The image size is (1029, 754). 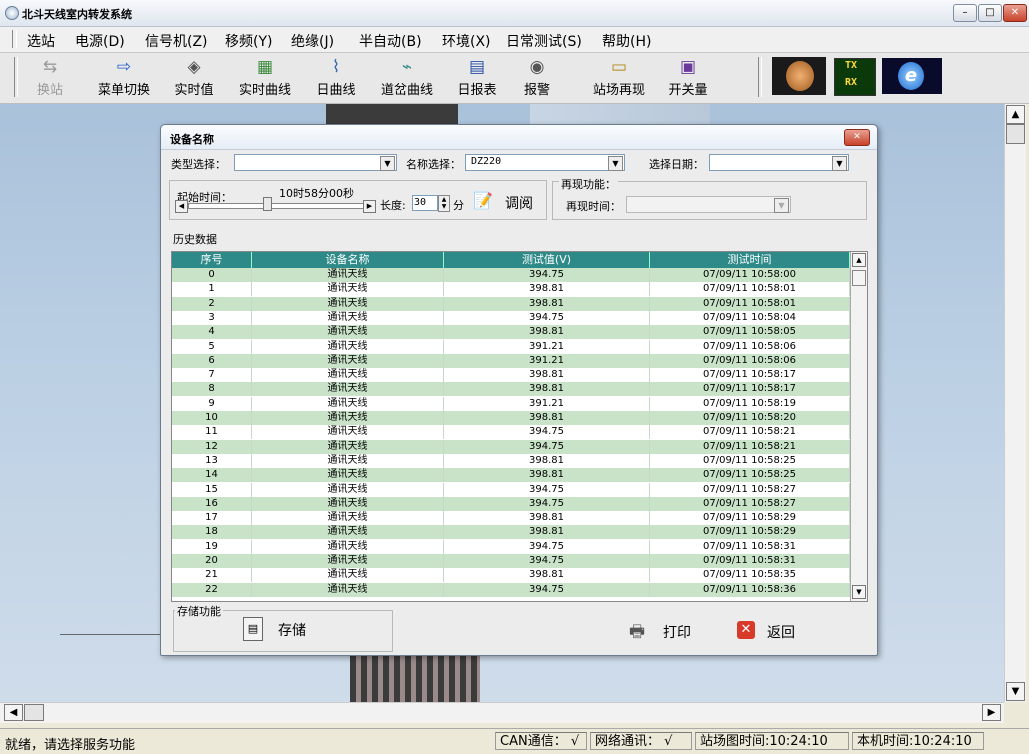 I want to click on vertical-scrollbar: ▲ ▼, so click(x=1015, y=403).